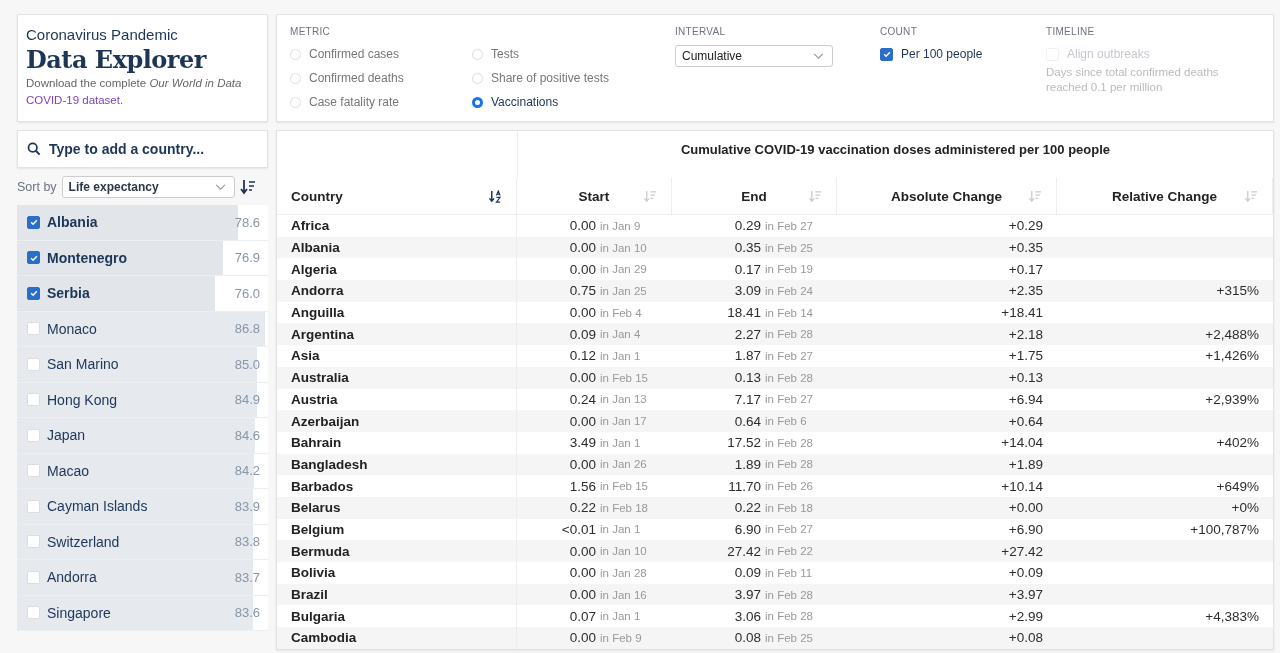 The width and height of the screenshot is (1280, 653). I want to click on country-row: Japan 84.6, so click(142, 436).